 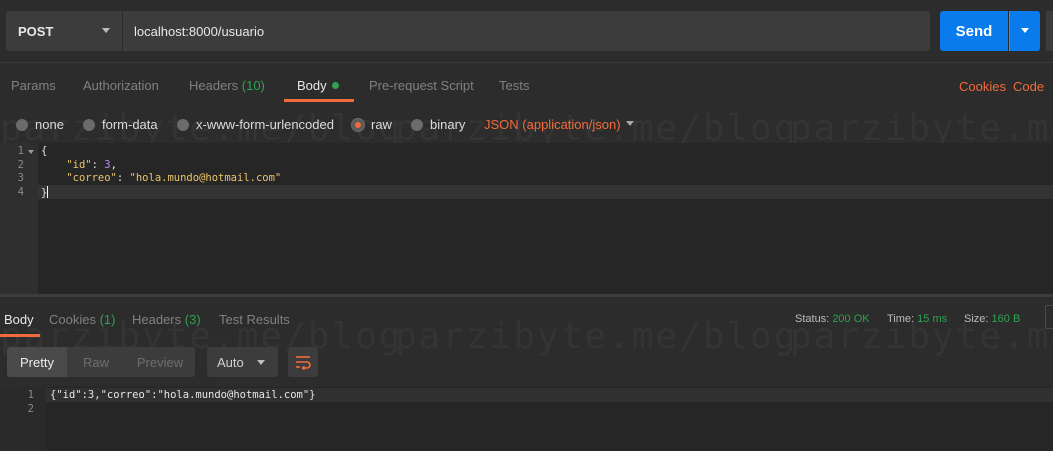 I want to click on radio-label: binary, so click(x=448, y=124).